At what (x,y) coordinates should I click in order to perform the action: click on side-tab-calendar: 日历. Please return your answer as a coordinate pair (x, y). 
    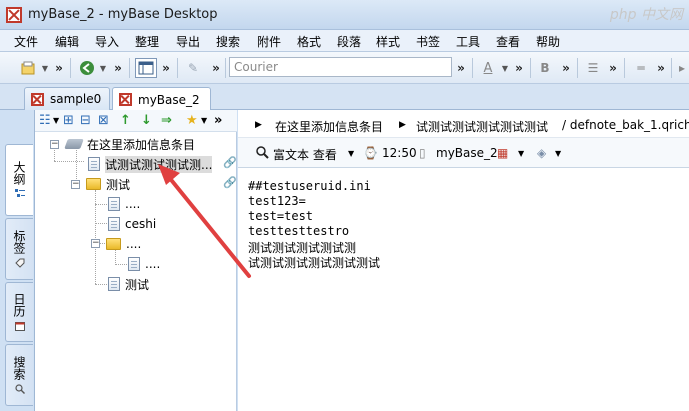
    Looking at the image, I should click on (19, 312).